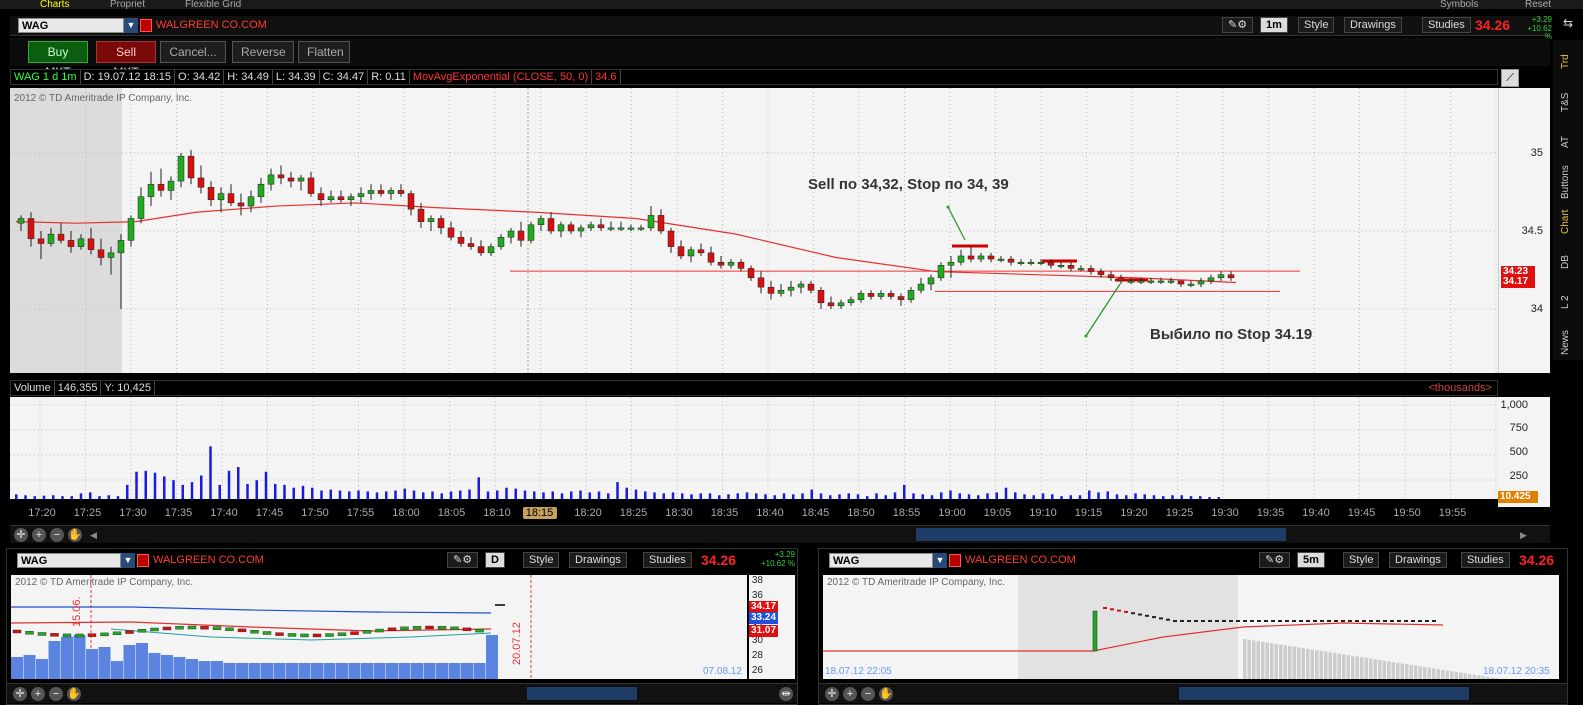 Image resolution: width=1583 pixels, height=705 pixels. What do you see at coordinates (74, 694) in the screenshot?
I see `bl-hand-icon: ✋` at bounding box center [74, 694].